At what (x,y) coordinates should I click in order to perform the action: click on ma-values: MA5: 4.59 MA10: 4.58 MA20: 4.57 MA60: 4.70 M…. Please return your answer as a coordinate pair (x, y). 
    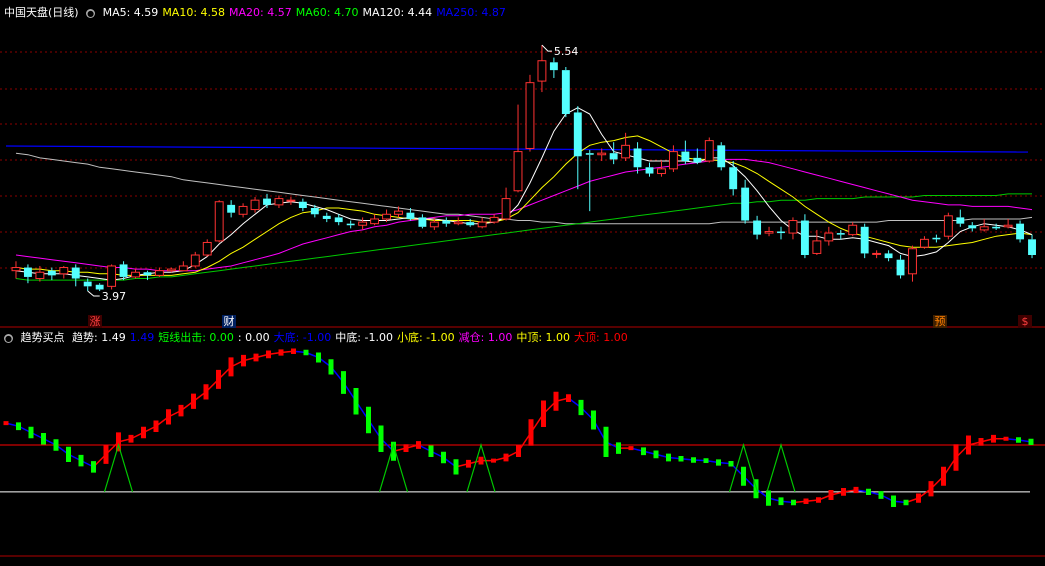
    Looking at the image, I should click on (306, 12).